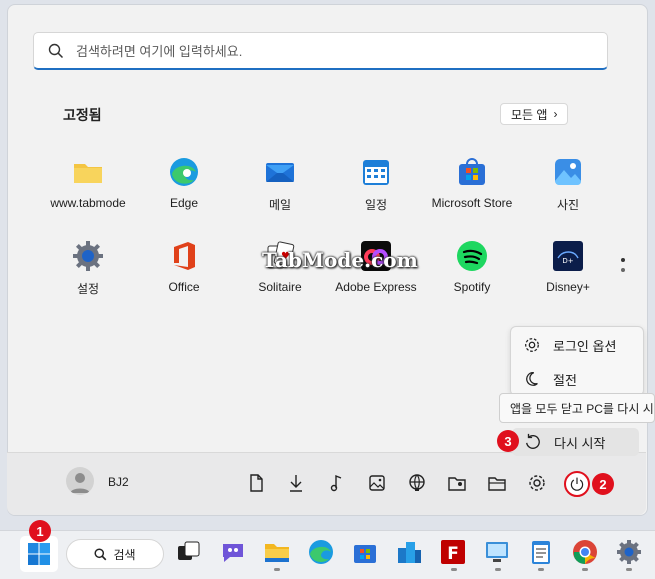 The height and width of the screenshot is (579, 655). What do you see at coordinates (340, 260) in the screenshot?
I see `watermark-text: TabMode.com` at bounding box center [340, 260].